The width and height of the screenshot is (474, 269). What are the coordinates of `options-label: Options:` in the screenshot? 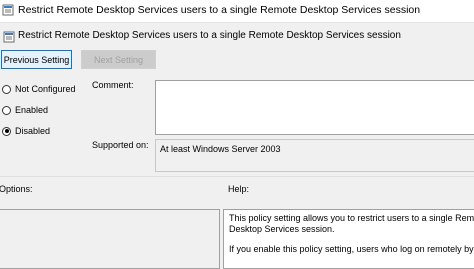 It's located at (16, 189).